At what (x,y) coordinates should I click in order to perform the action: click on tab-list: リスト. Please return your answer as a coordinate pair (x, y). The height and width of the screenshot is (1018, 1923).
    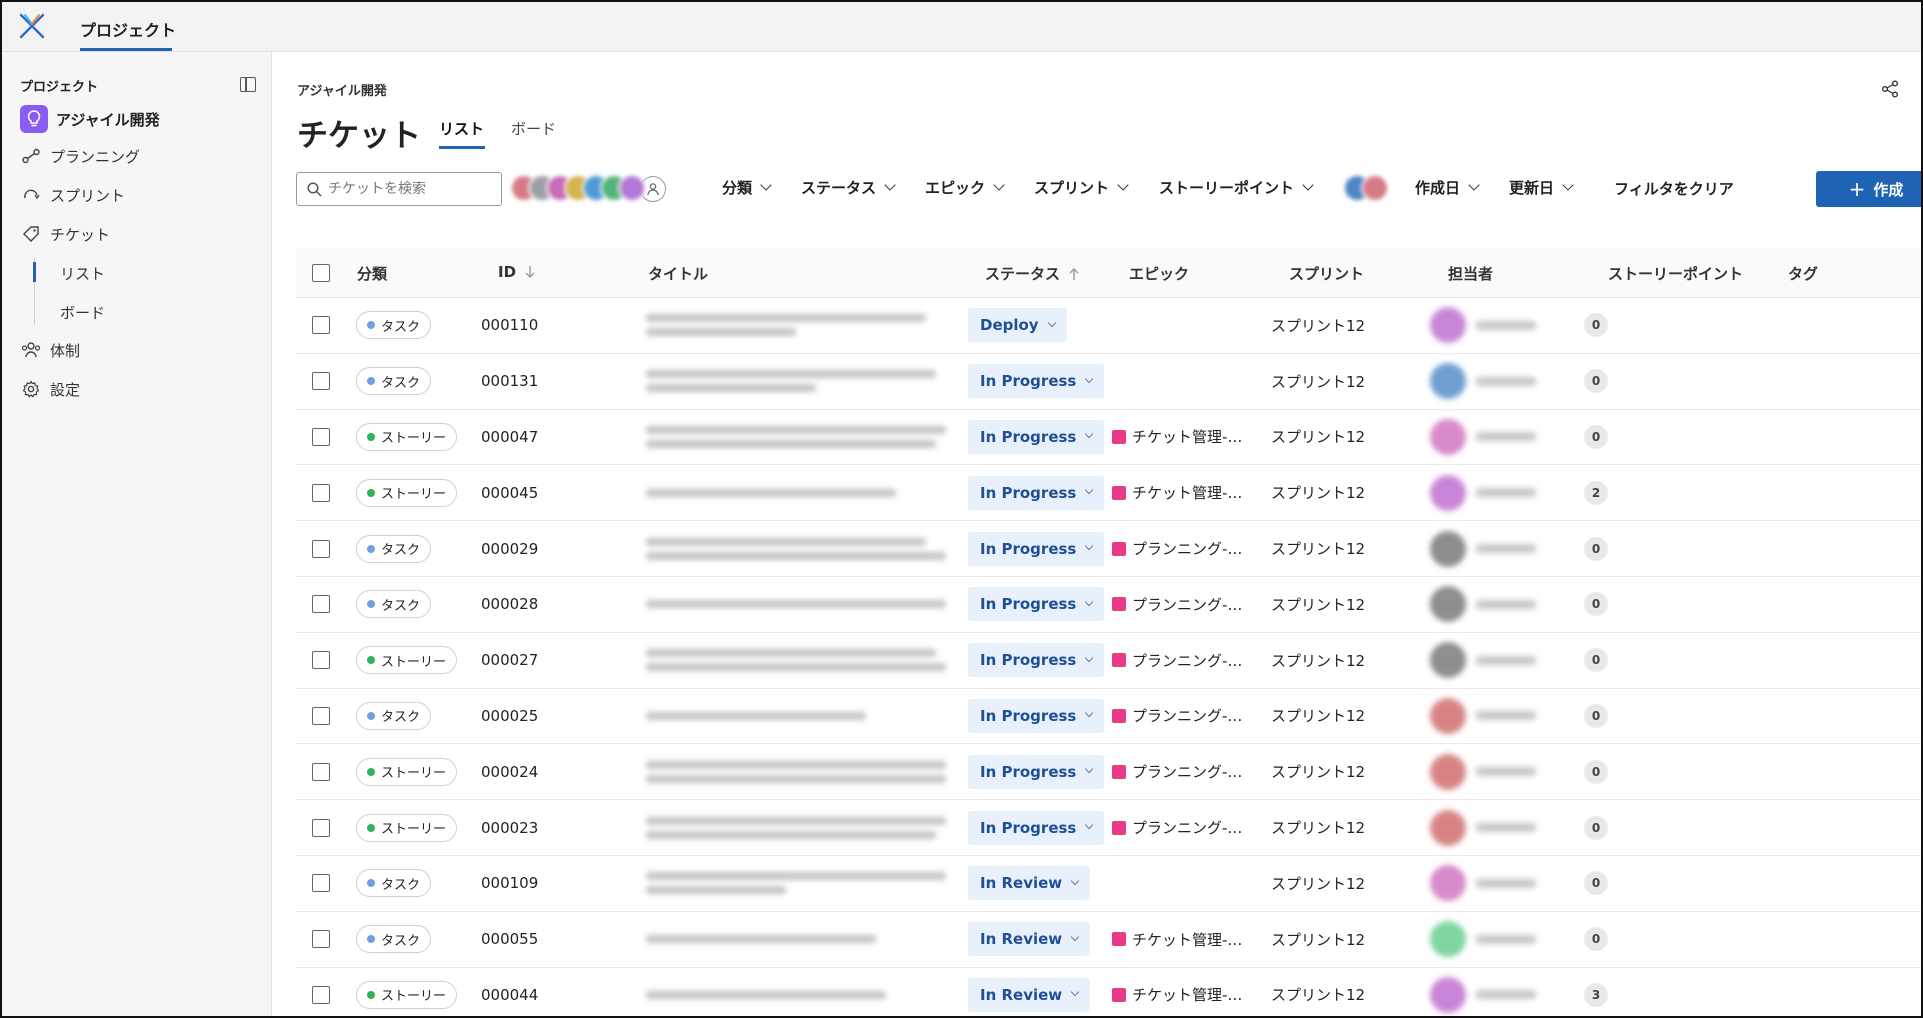
    Looking at the image, I should click on (461, 128).